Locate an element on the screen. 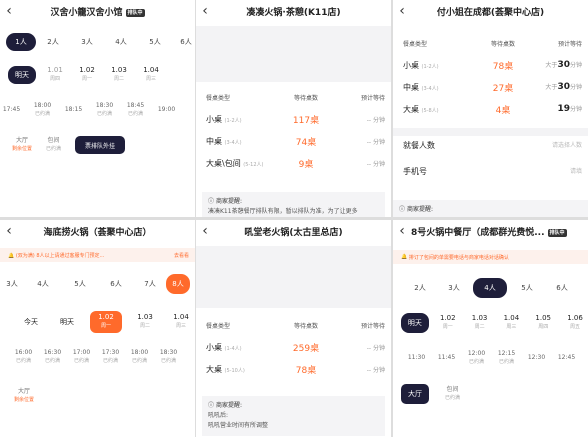 The image size is (588, 437). table-row: 小桌 (1-4人) 259桌 -- 分钟 is located at coordinates (295, 348).